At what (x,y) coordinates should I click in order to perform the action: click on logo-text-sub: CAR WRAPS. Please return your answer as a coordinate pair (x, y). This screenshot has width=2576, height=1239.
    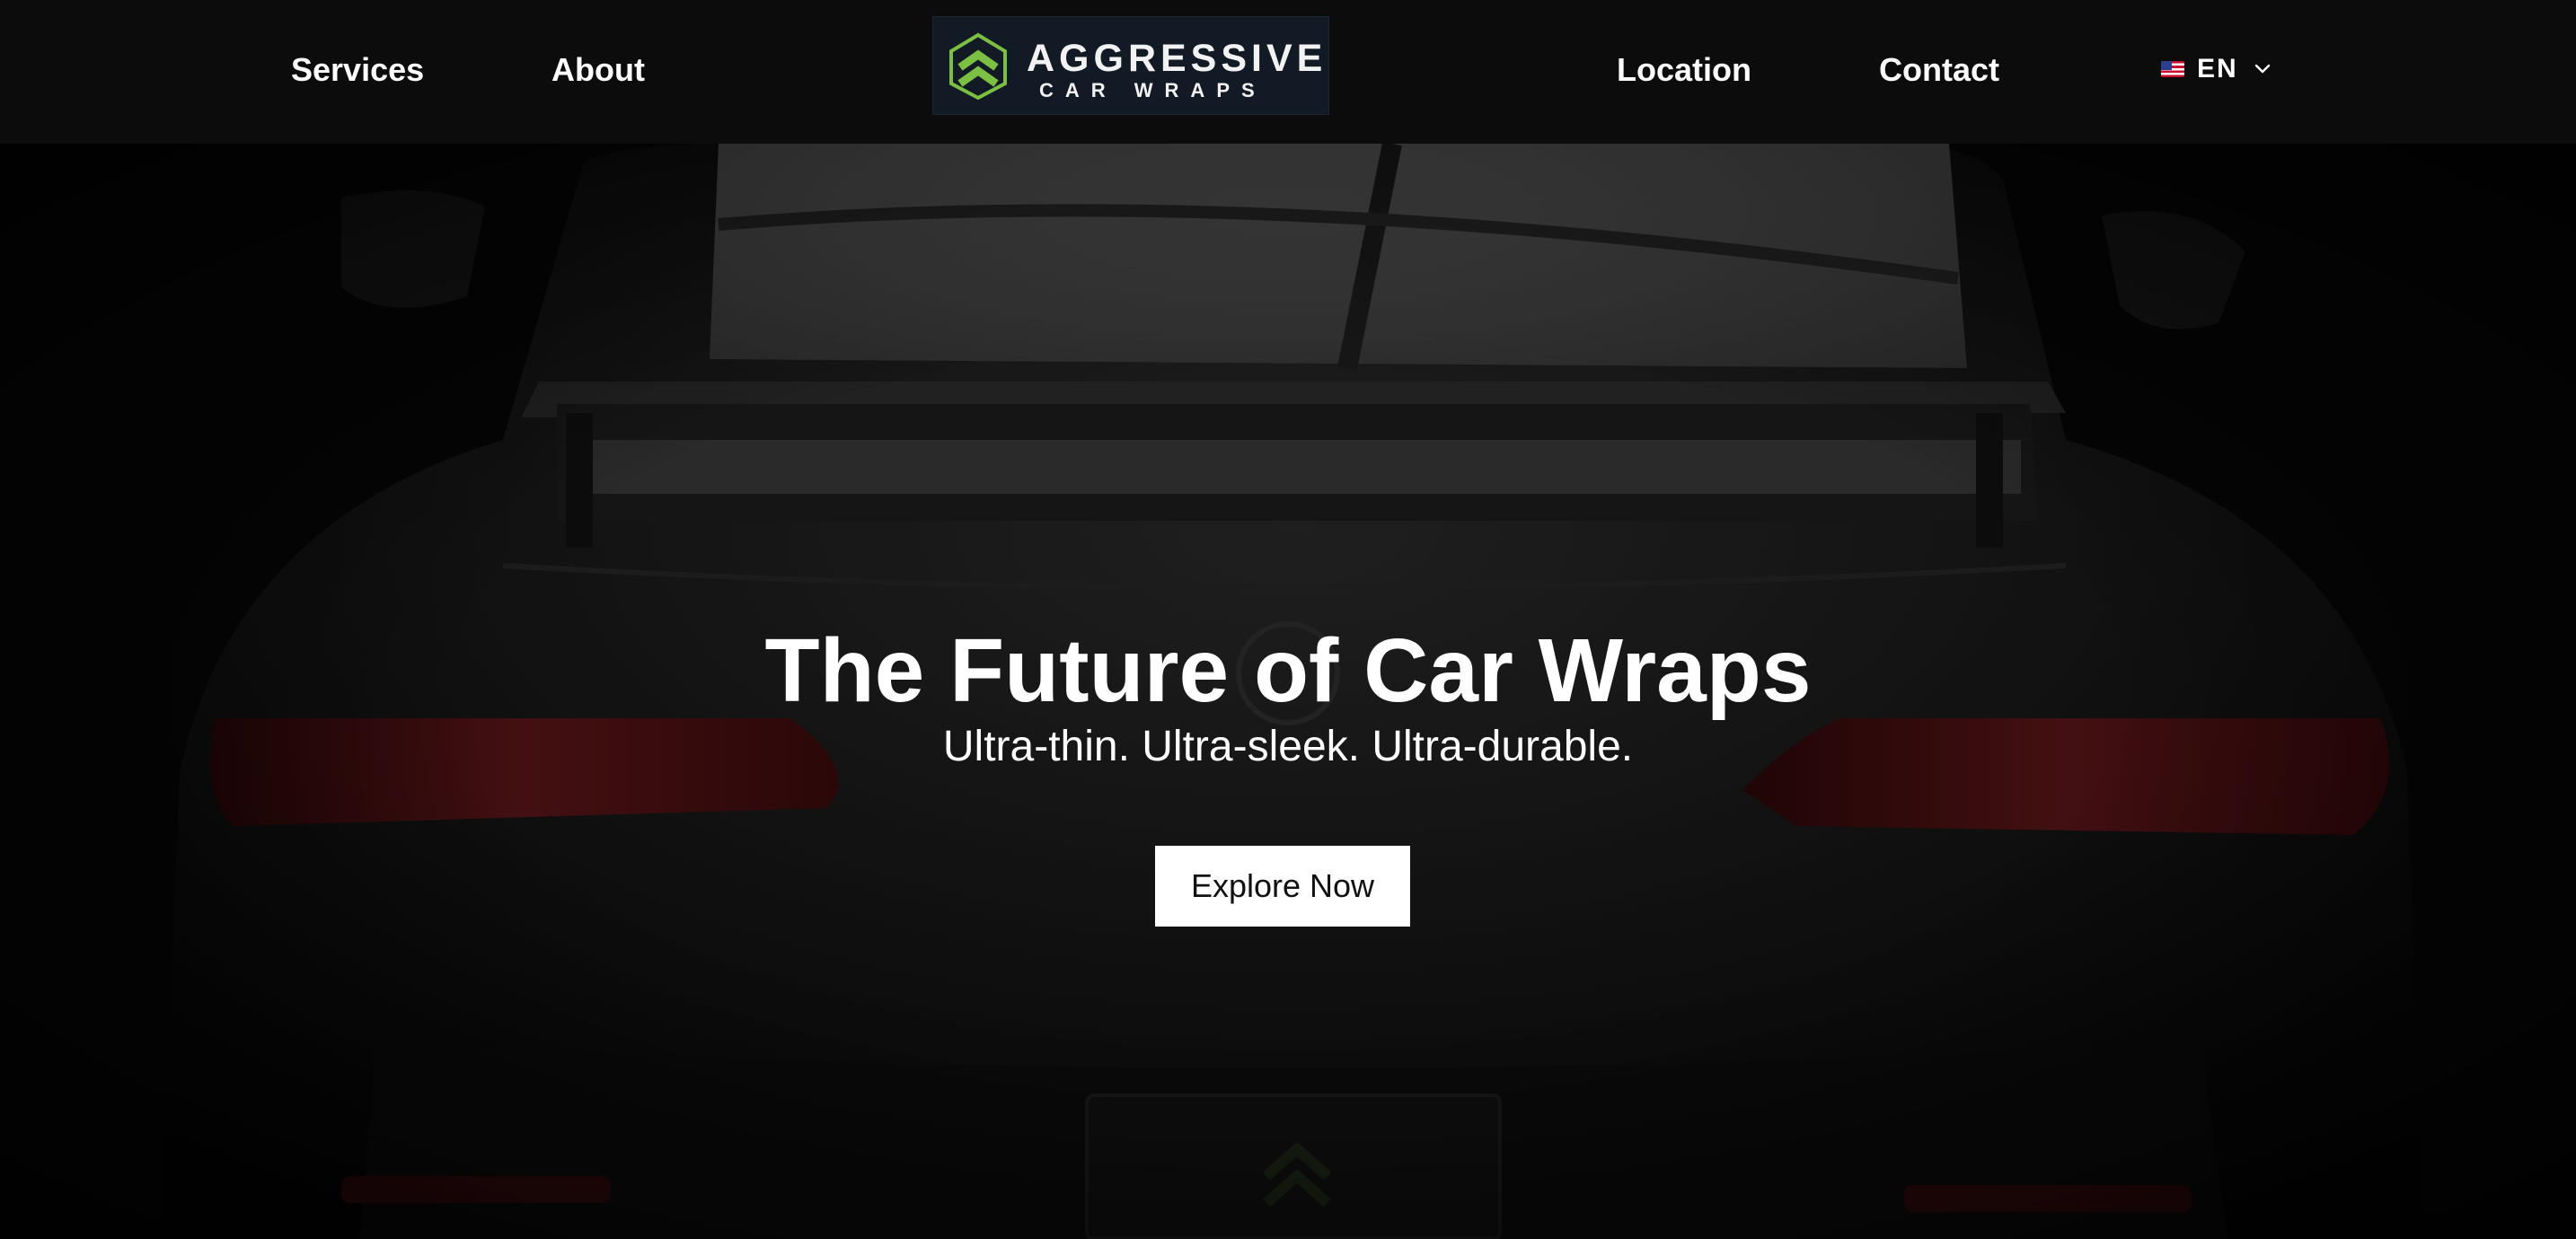
    Looking at the image, I should click on (1152, 90).